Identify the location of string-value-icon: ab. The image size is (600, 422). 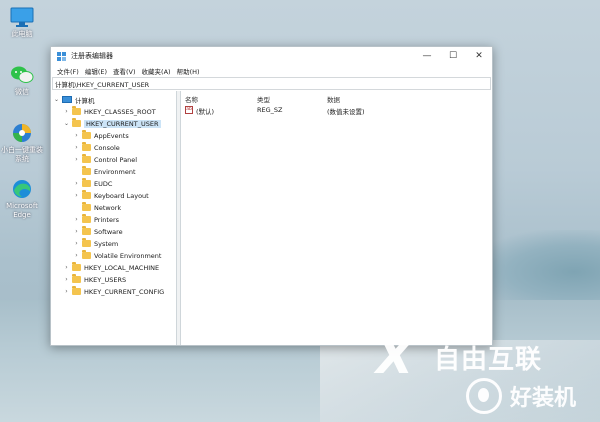
(189, 110).